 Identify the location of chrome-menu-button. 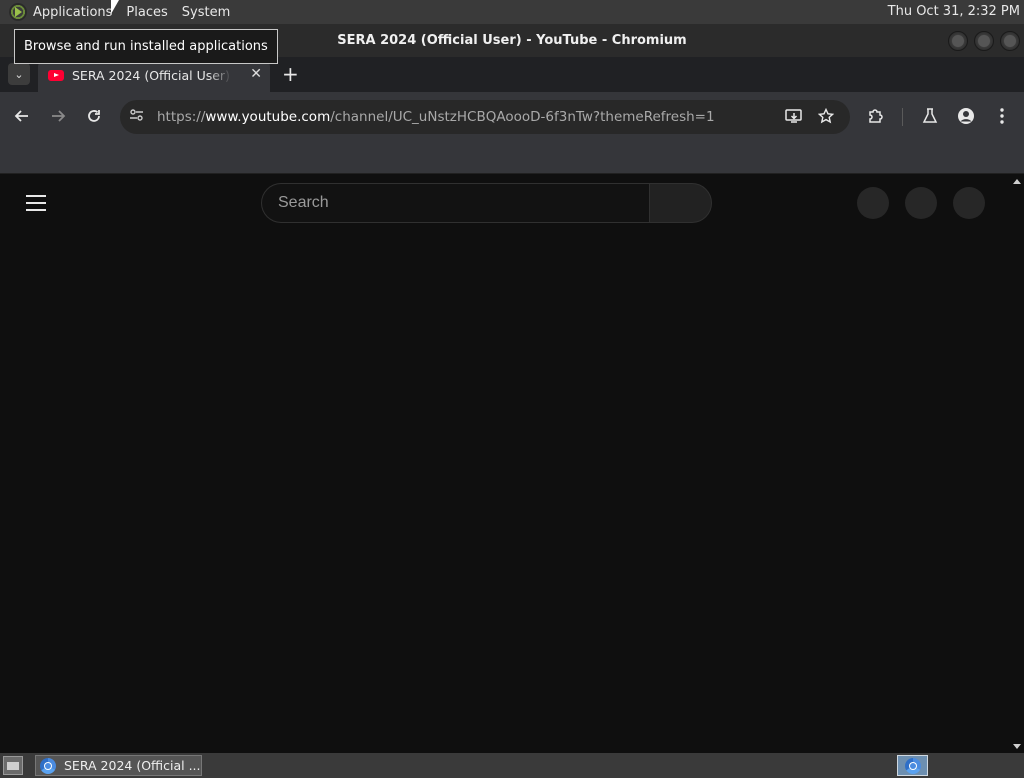
(1002, 116).